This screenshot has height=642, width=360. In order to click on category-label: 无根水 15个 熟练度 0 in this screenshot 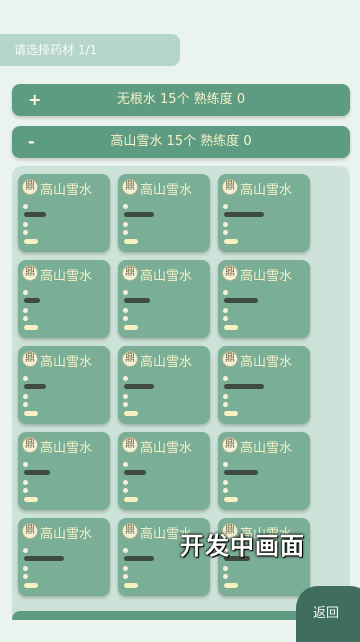, I will do `click(181, 99)`.